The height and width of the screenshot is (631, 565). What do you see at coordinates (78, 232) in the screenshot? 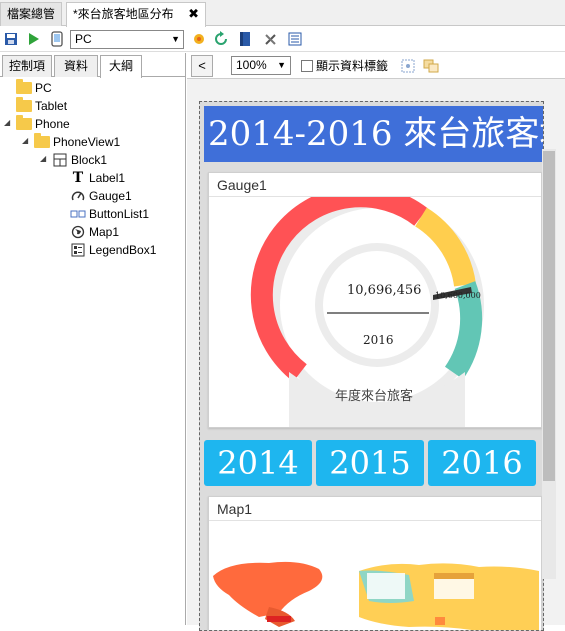
I see `globe-icon` at bounding box center [78, 232].